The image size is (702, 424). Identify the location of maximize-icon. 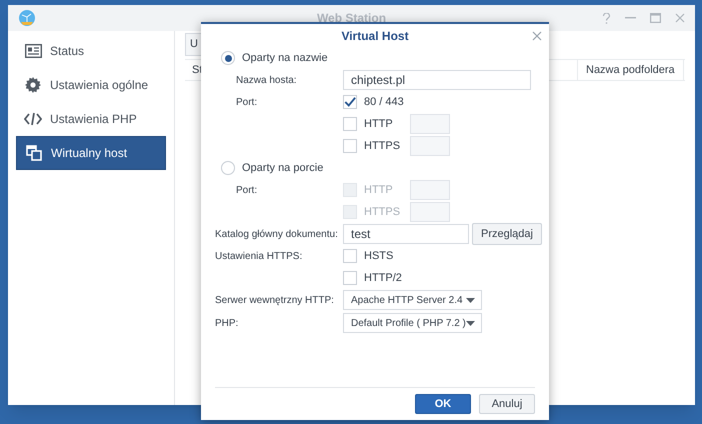
(655, 18).